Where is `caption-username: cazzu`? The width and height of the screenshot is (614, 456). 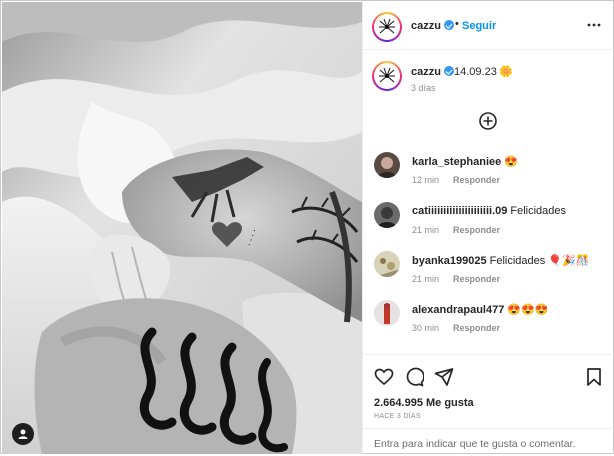
caption-username: cazzu is located at coordinates (432, 72).